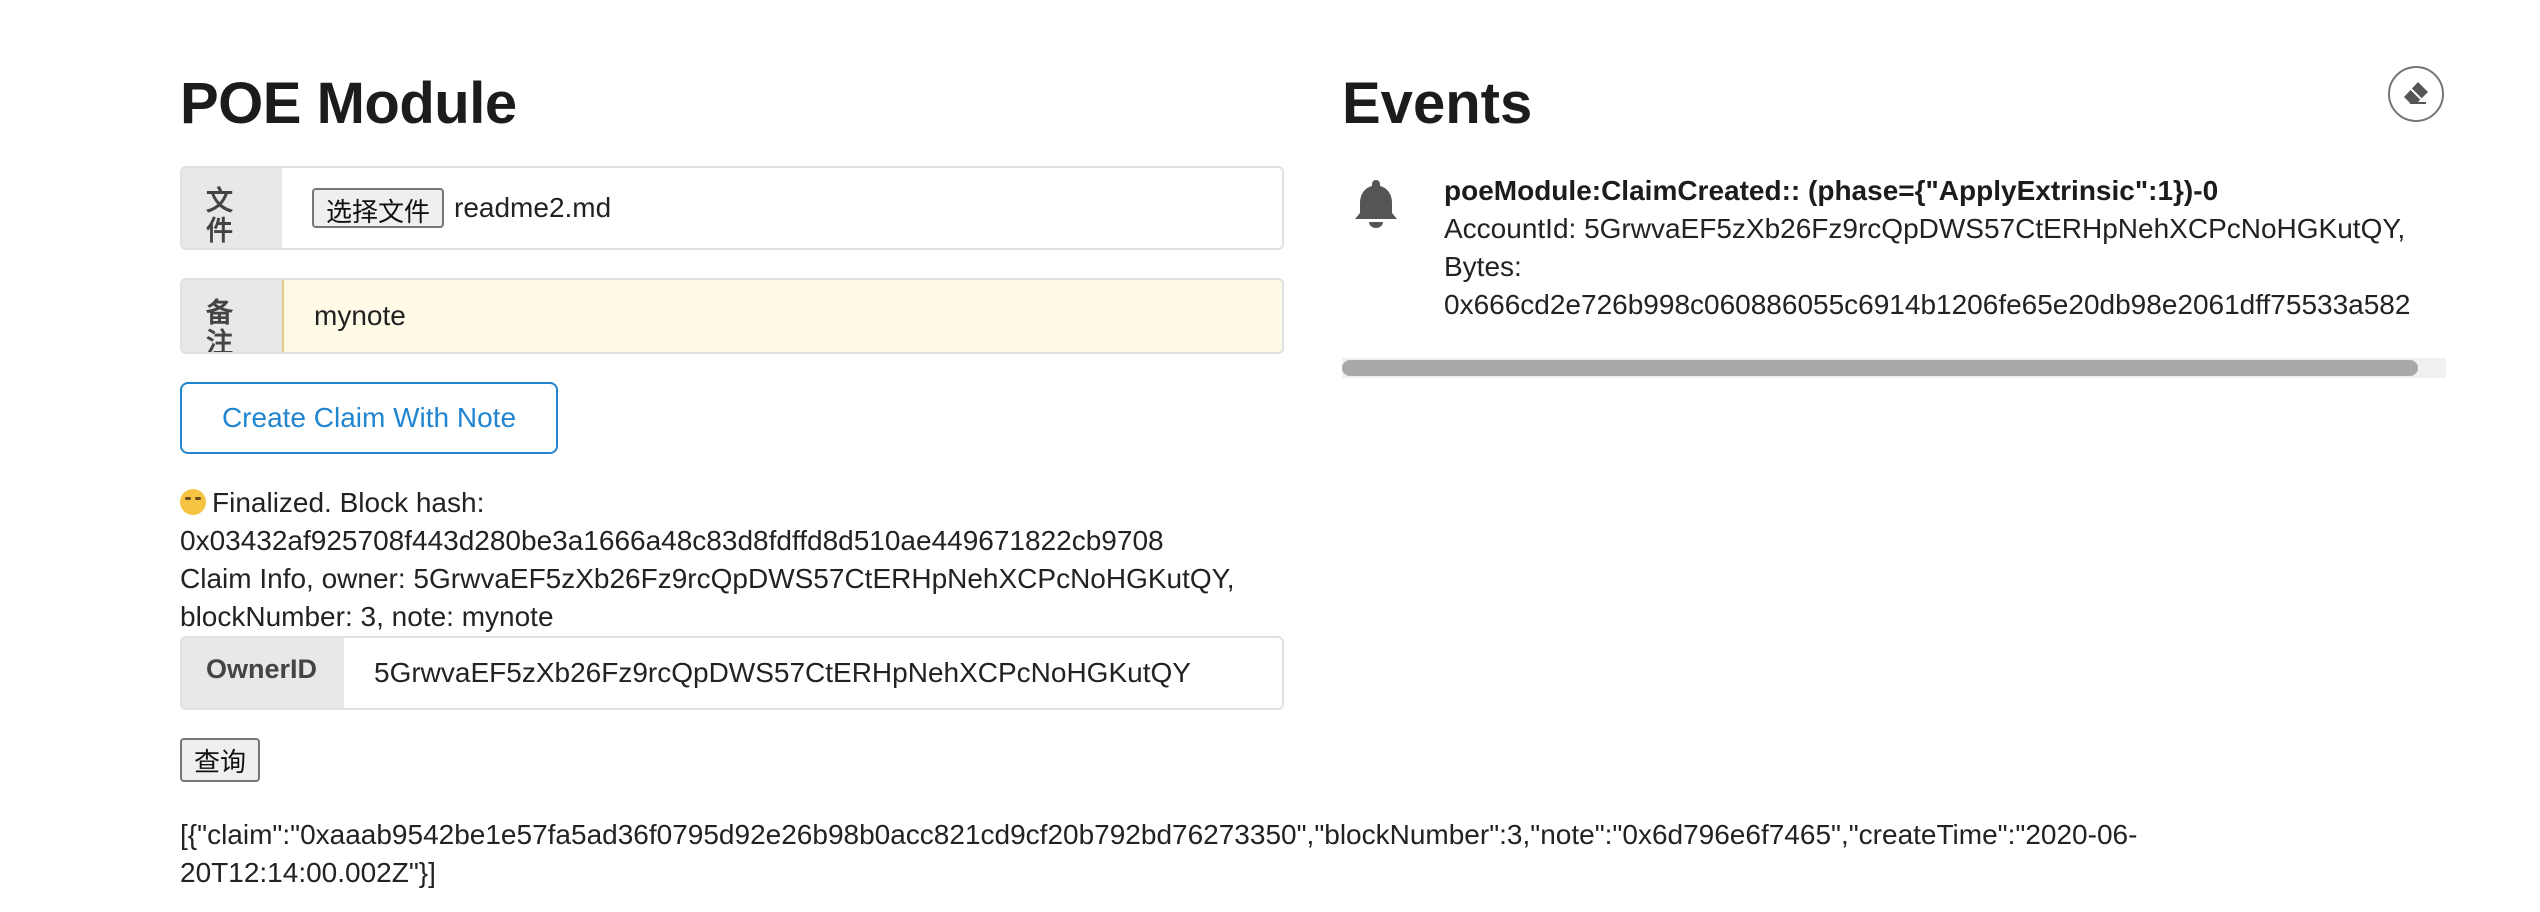 Image resolution: width=2540 pixels, height=912 pixels. I want to click on note-label: 备注, so click(232, 316).